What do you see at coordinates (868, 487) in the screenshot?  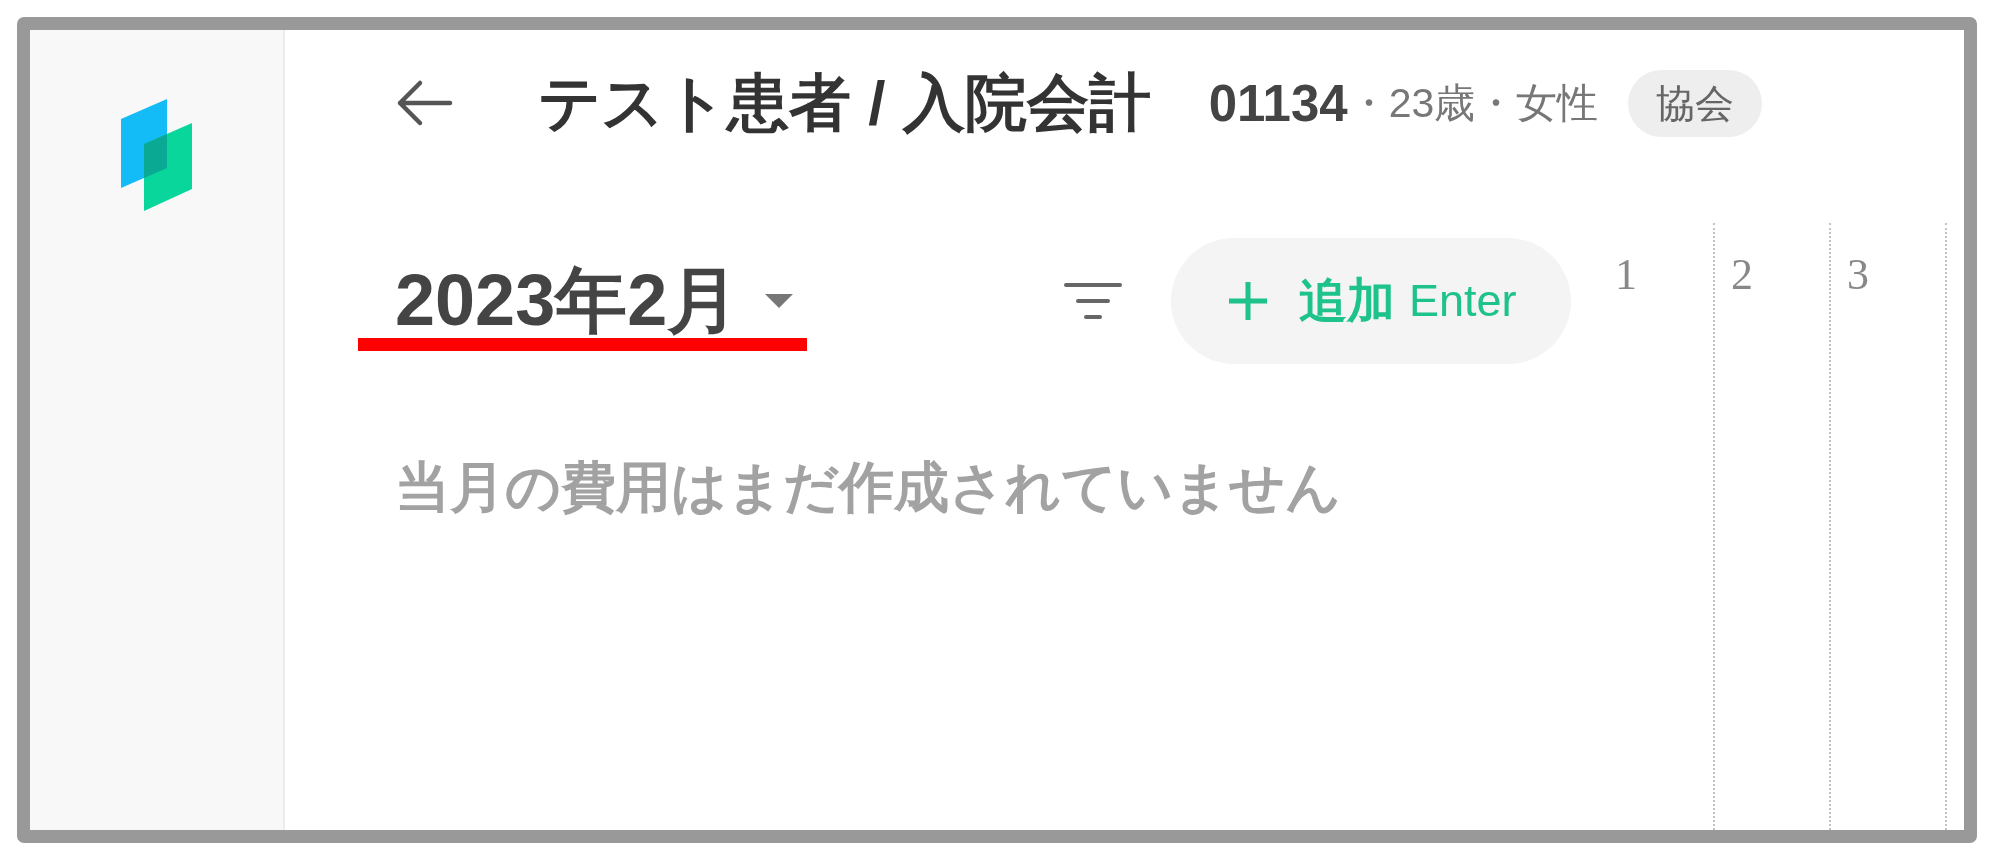 I see `empty-message: 当月の費用はまだ作成されていません` at bounding box center [868, 487].